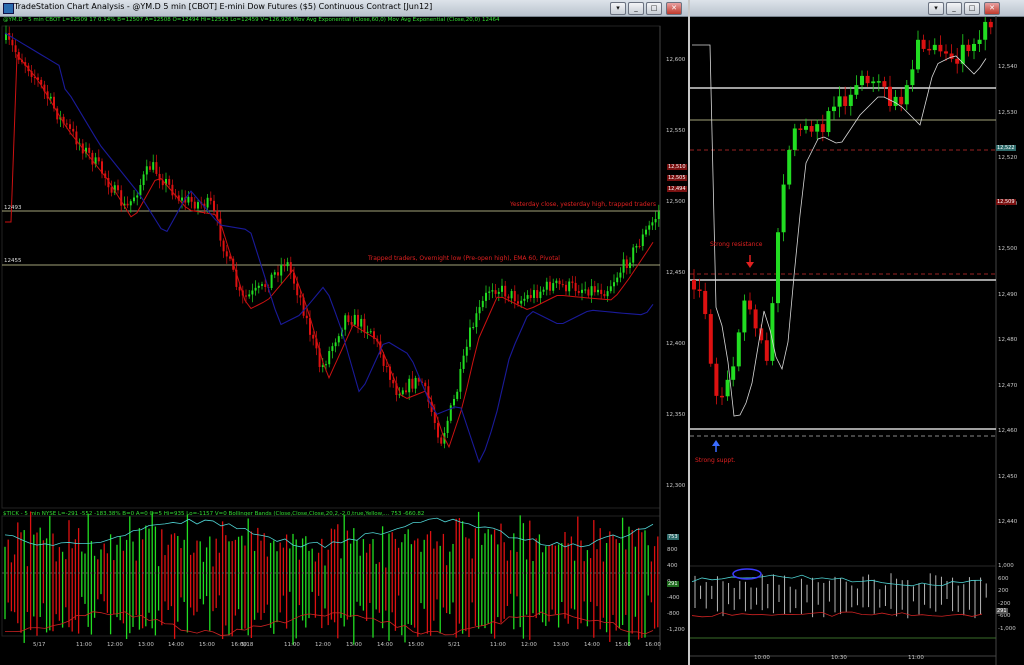  I want to click on axis-label: 12,450, so click(676, 273).